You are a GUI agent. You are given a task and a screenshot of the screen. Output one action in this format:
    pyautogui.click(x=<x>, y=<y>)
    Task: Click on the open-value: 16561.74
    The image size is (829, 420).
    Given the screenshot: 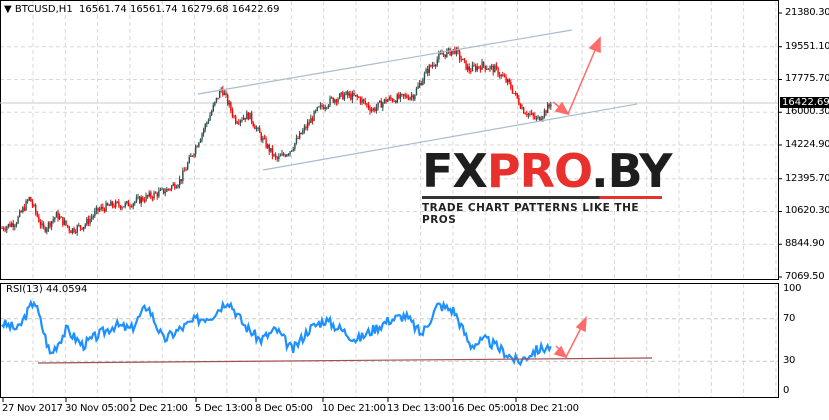 What is the action you would take?
    pyautogui.click(x=103, y=9)
    